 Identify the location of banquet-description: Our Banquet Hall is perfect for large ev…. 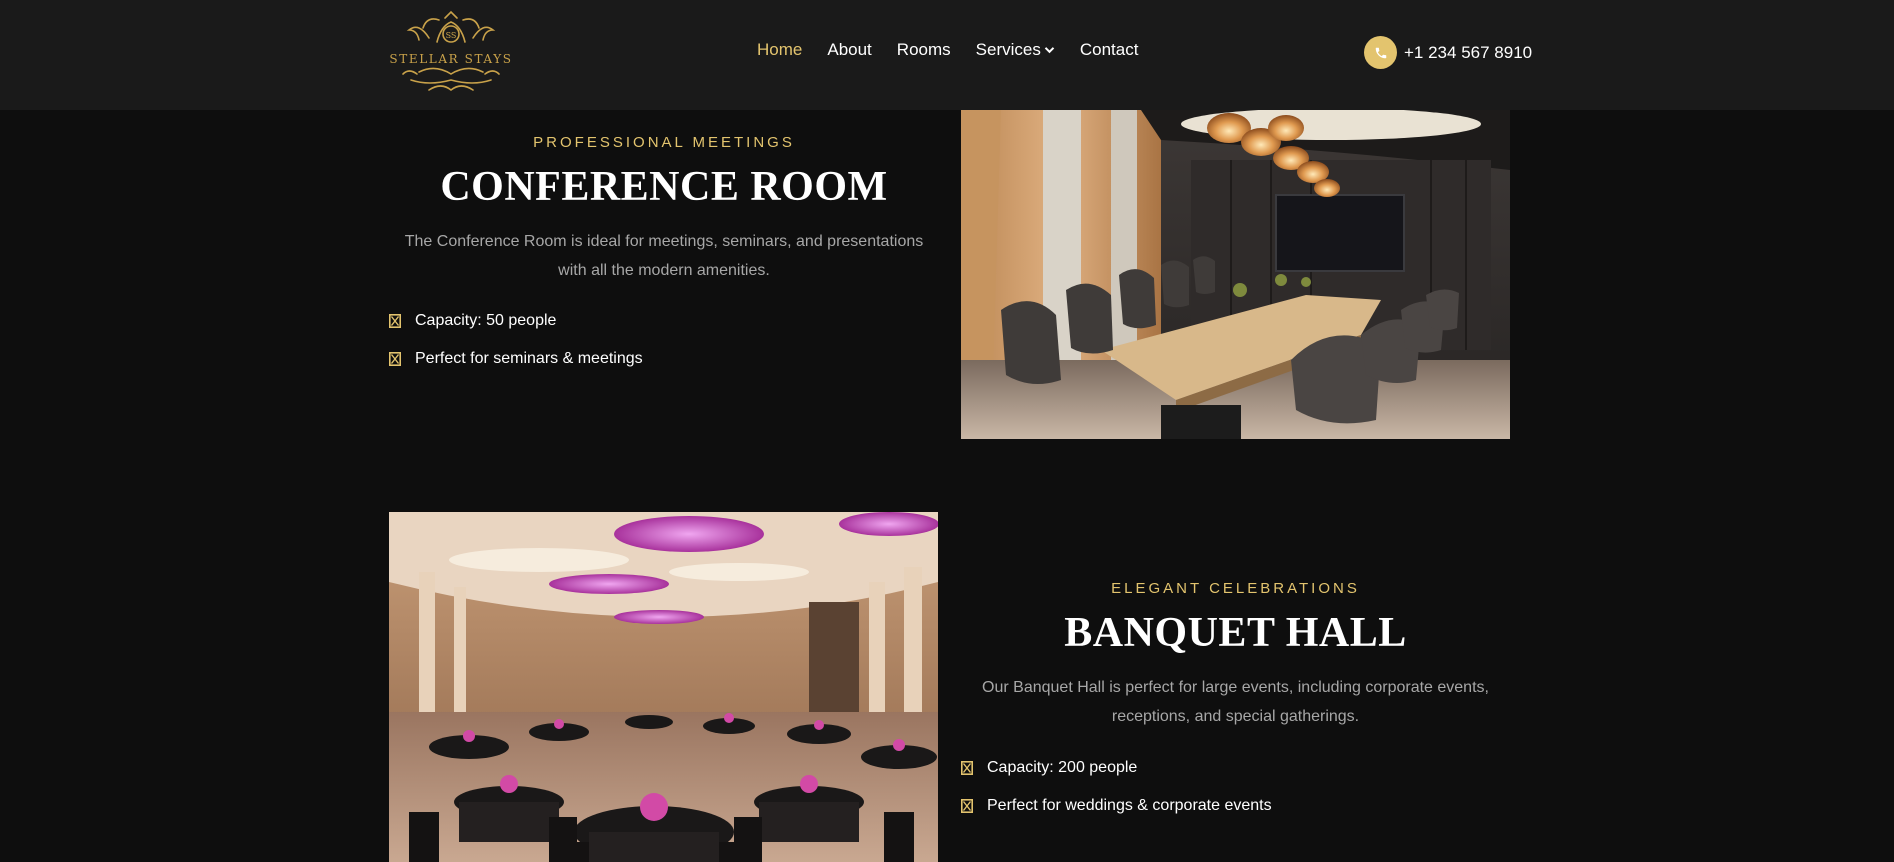
(1235, 702).